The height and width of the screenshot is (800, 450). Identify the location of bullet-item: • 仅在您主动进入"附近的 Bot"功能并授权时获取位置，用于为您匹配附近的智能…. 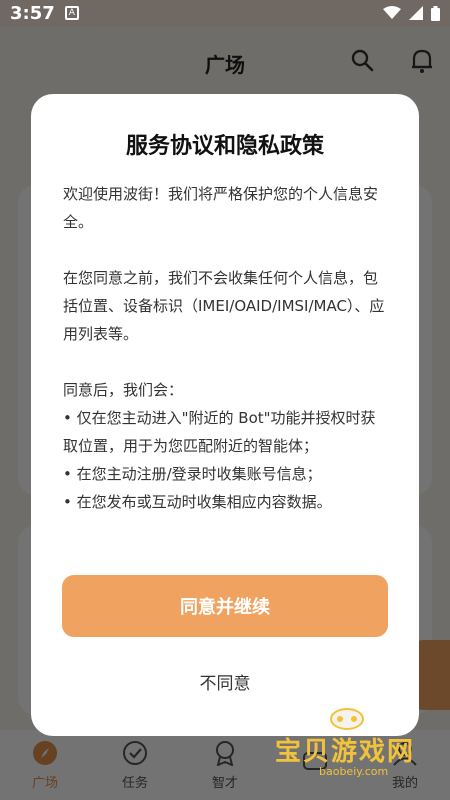
(219, 432).